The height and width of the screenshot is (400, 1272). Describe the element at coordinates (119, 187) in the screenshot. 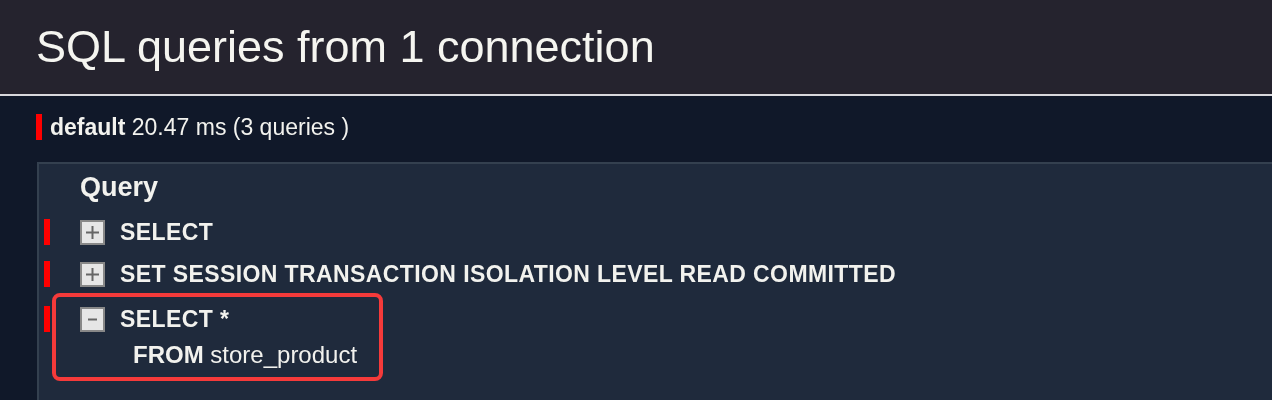

I see `column-header: Query` at that location.